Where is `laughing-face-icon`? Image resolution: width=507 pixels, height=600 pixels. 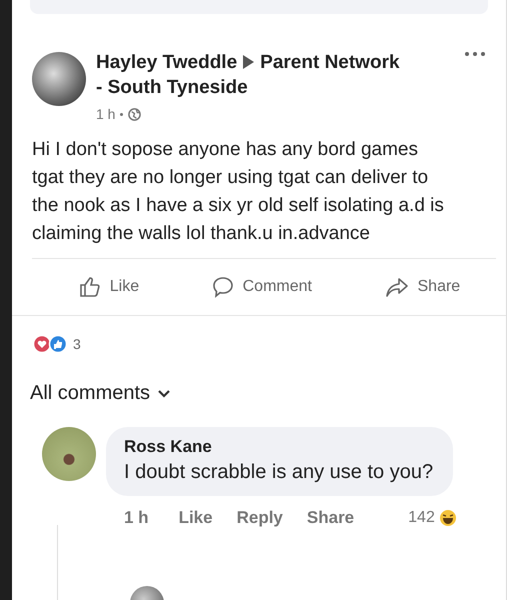 laughing-face-icon is located at coordinates (447, 518).